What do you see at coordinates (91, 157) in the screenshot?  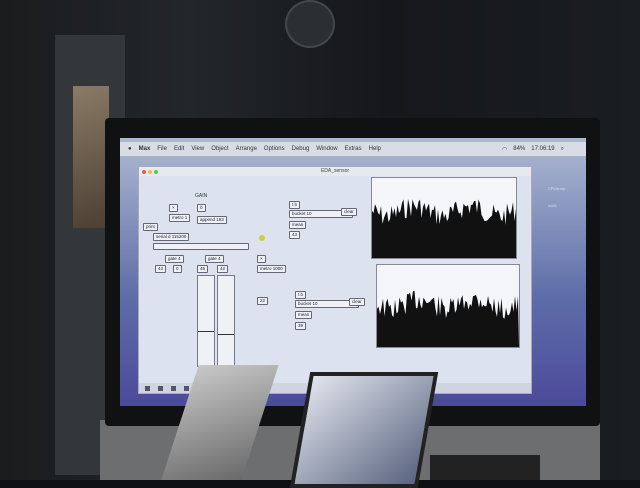 I see `poster` at bounding box center [91, 157].